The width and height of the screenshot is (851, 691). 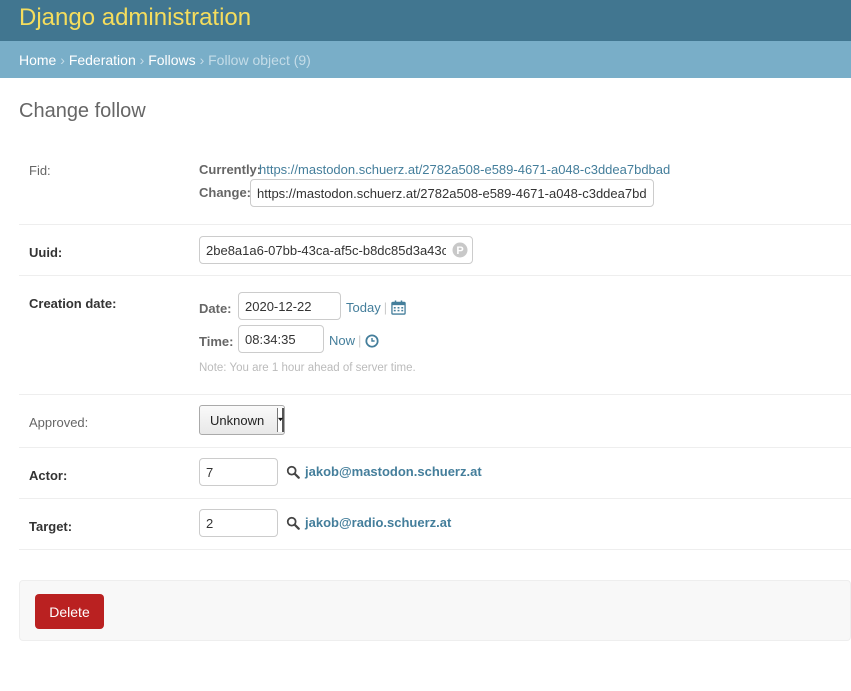 I want to click on actor-link: jakob@mastodon.schuerz.at, so click(x=393, y=471).